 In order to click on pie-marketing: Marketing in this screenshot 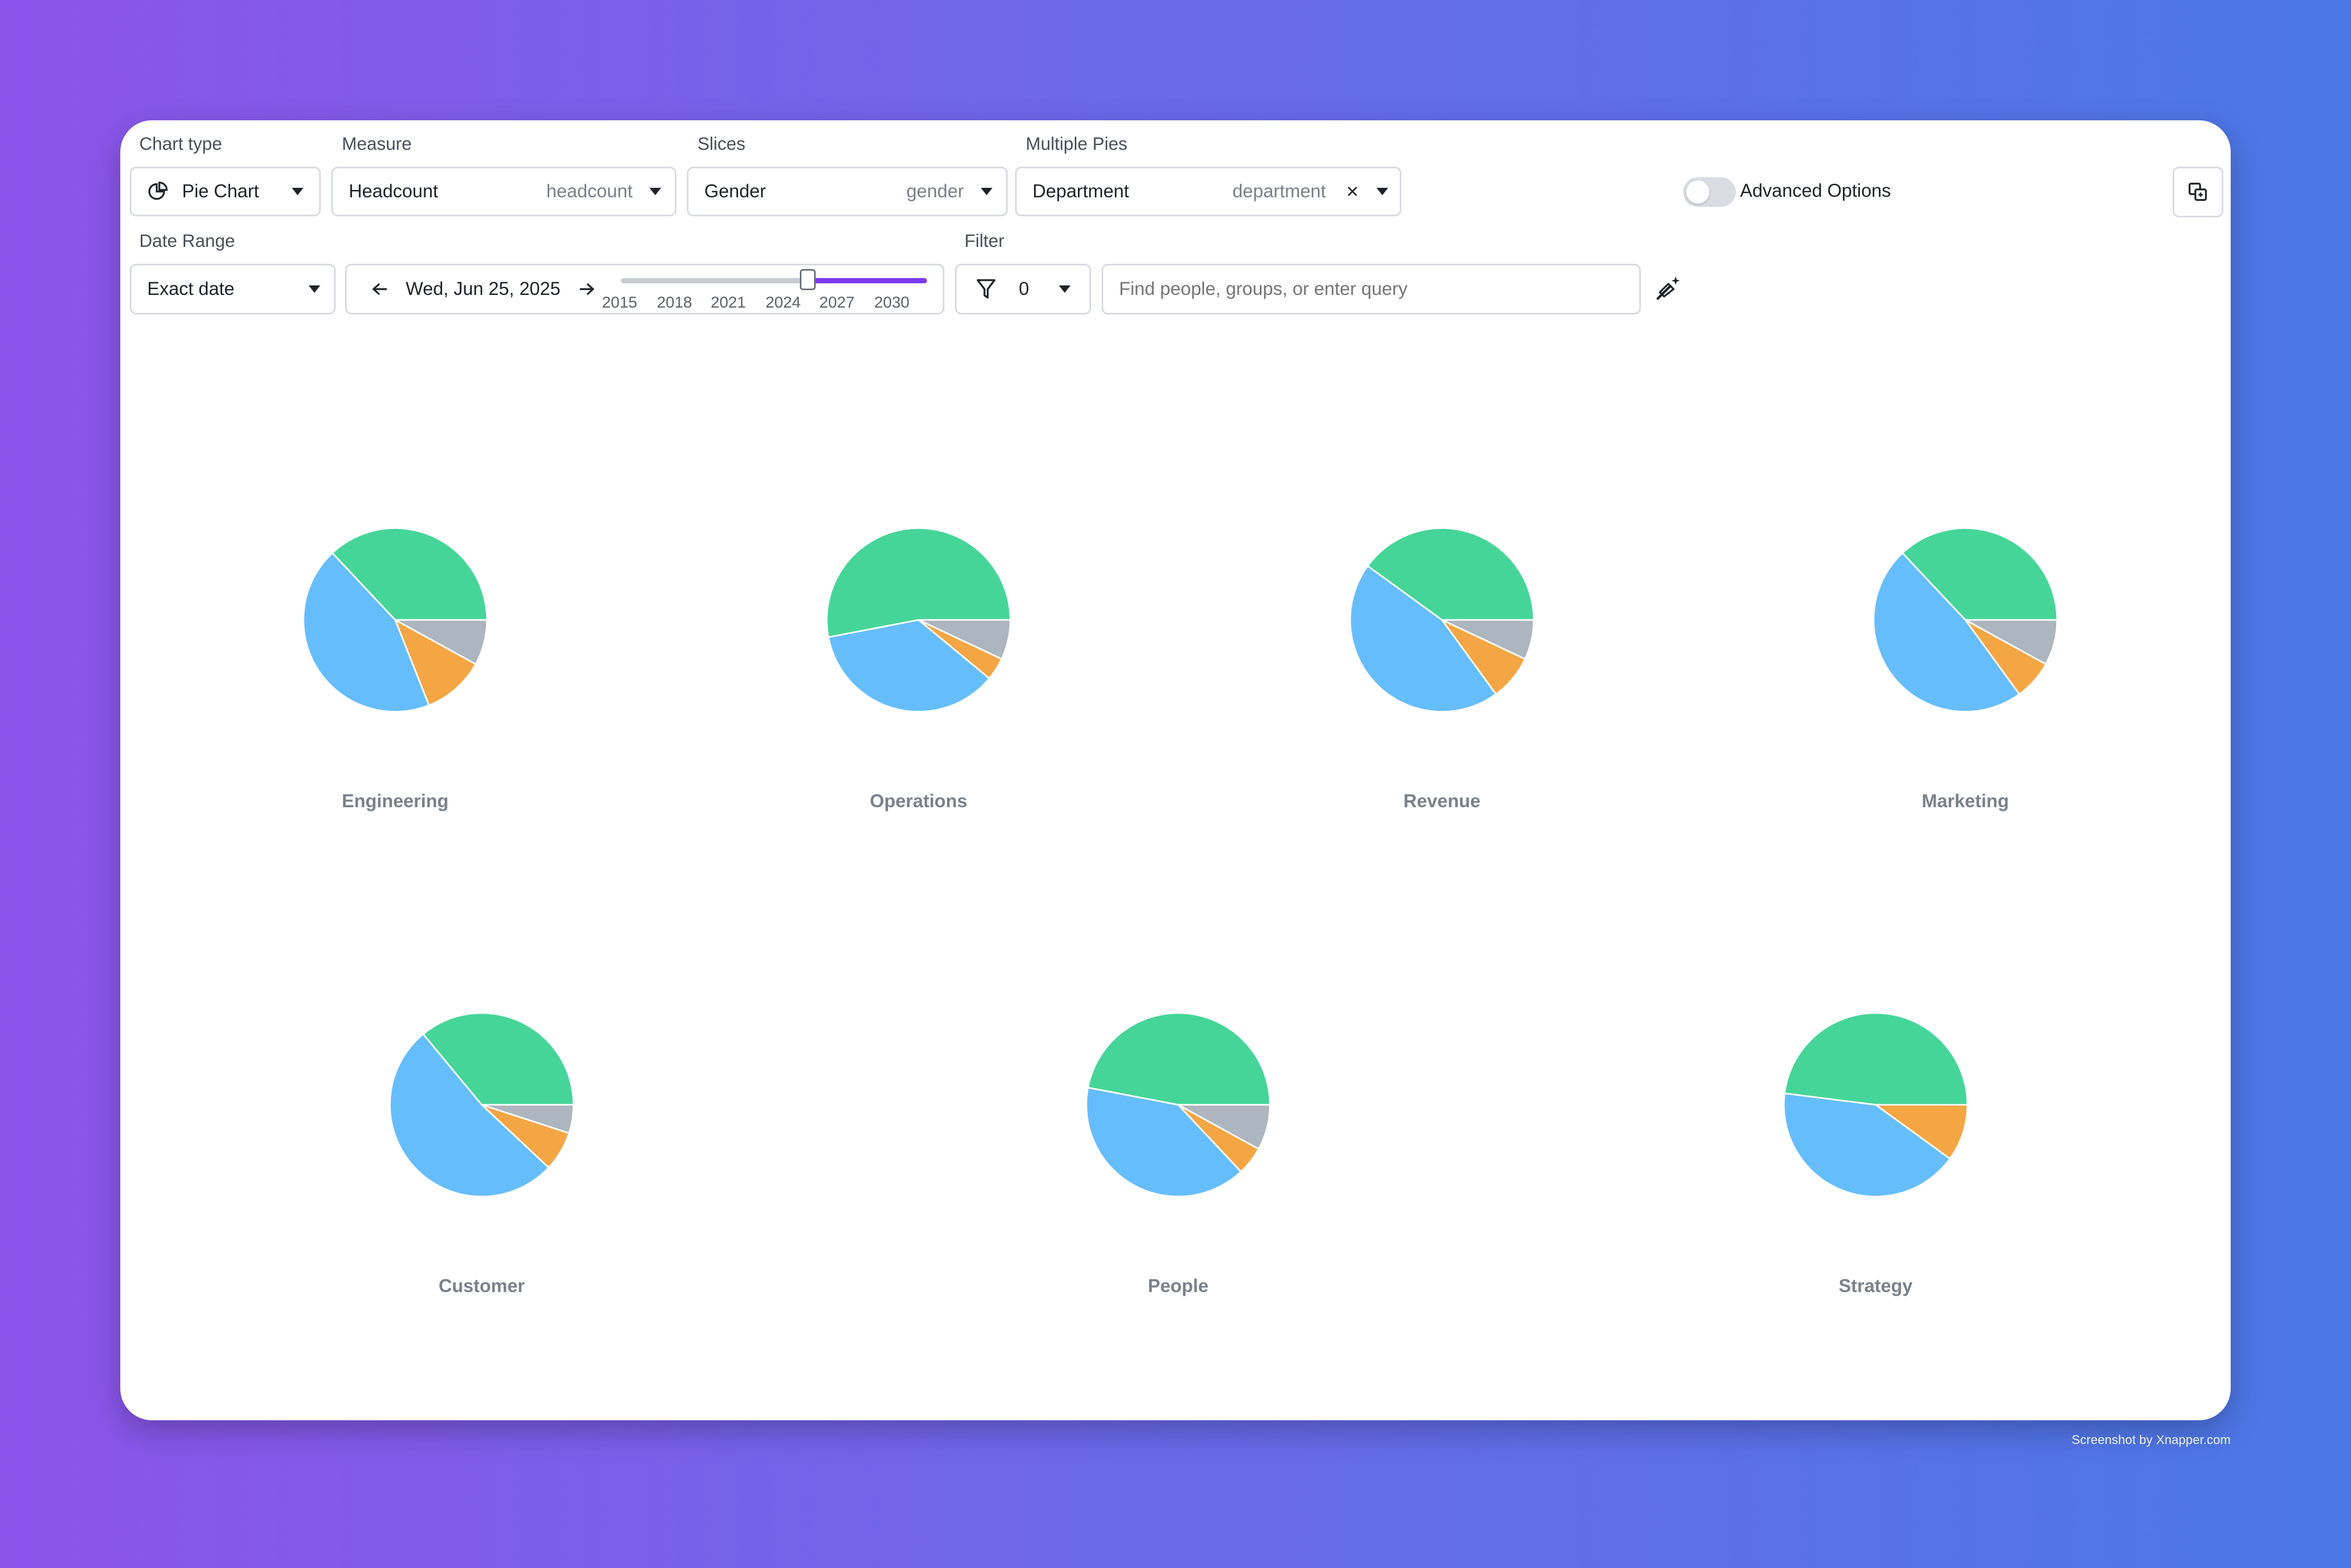, I will do `click(1965, 669)`.